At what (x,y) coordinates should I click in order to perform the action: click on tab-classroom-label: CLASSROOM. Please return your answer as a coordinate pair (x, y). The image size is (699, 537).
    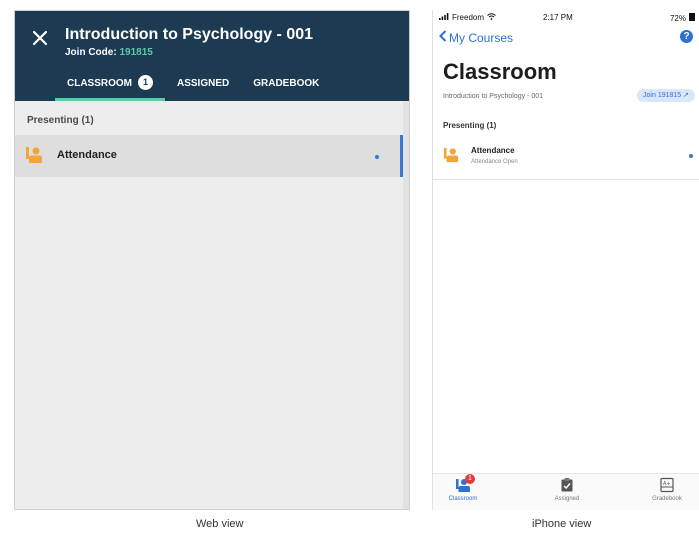
    Looking at the image, I should click on (99, 83).